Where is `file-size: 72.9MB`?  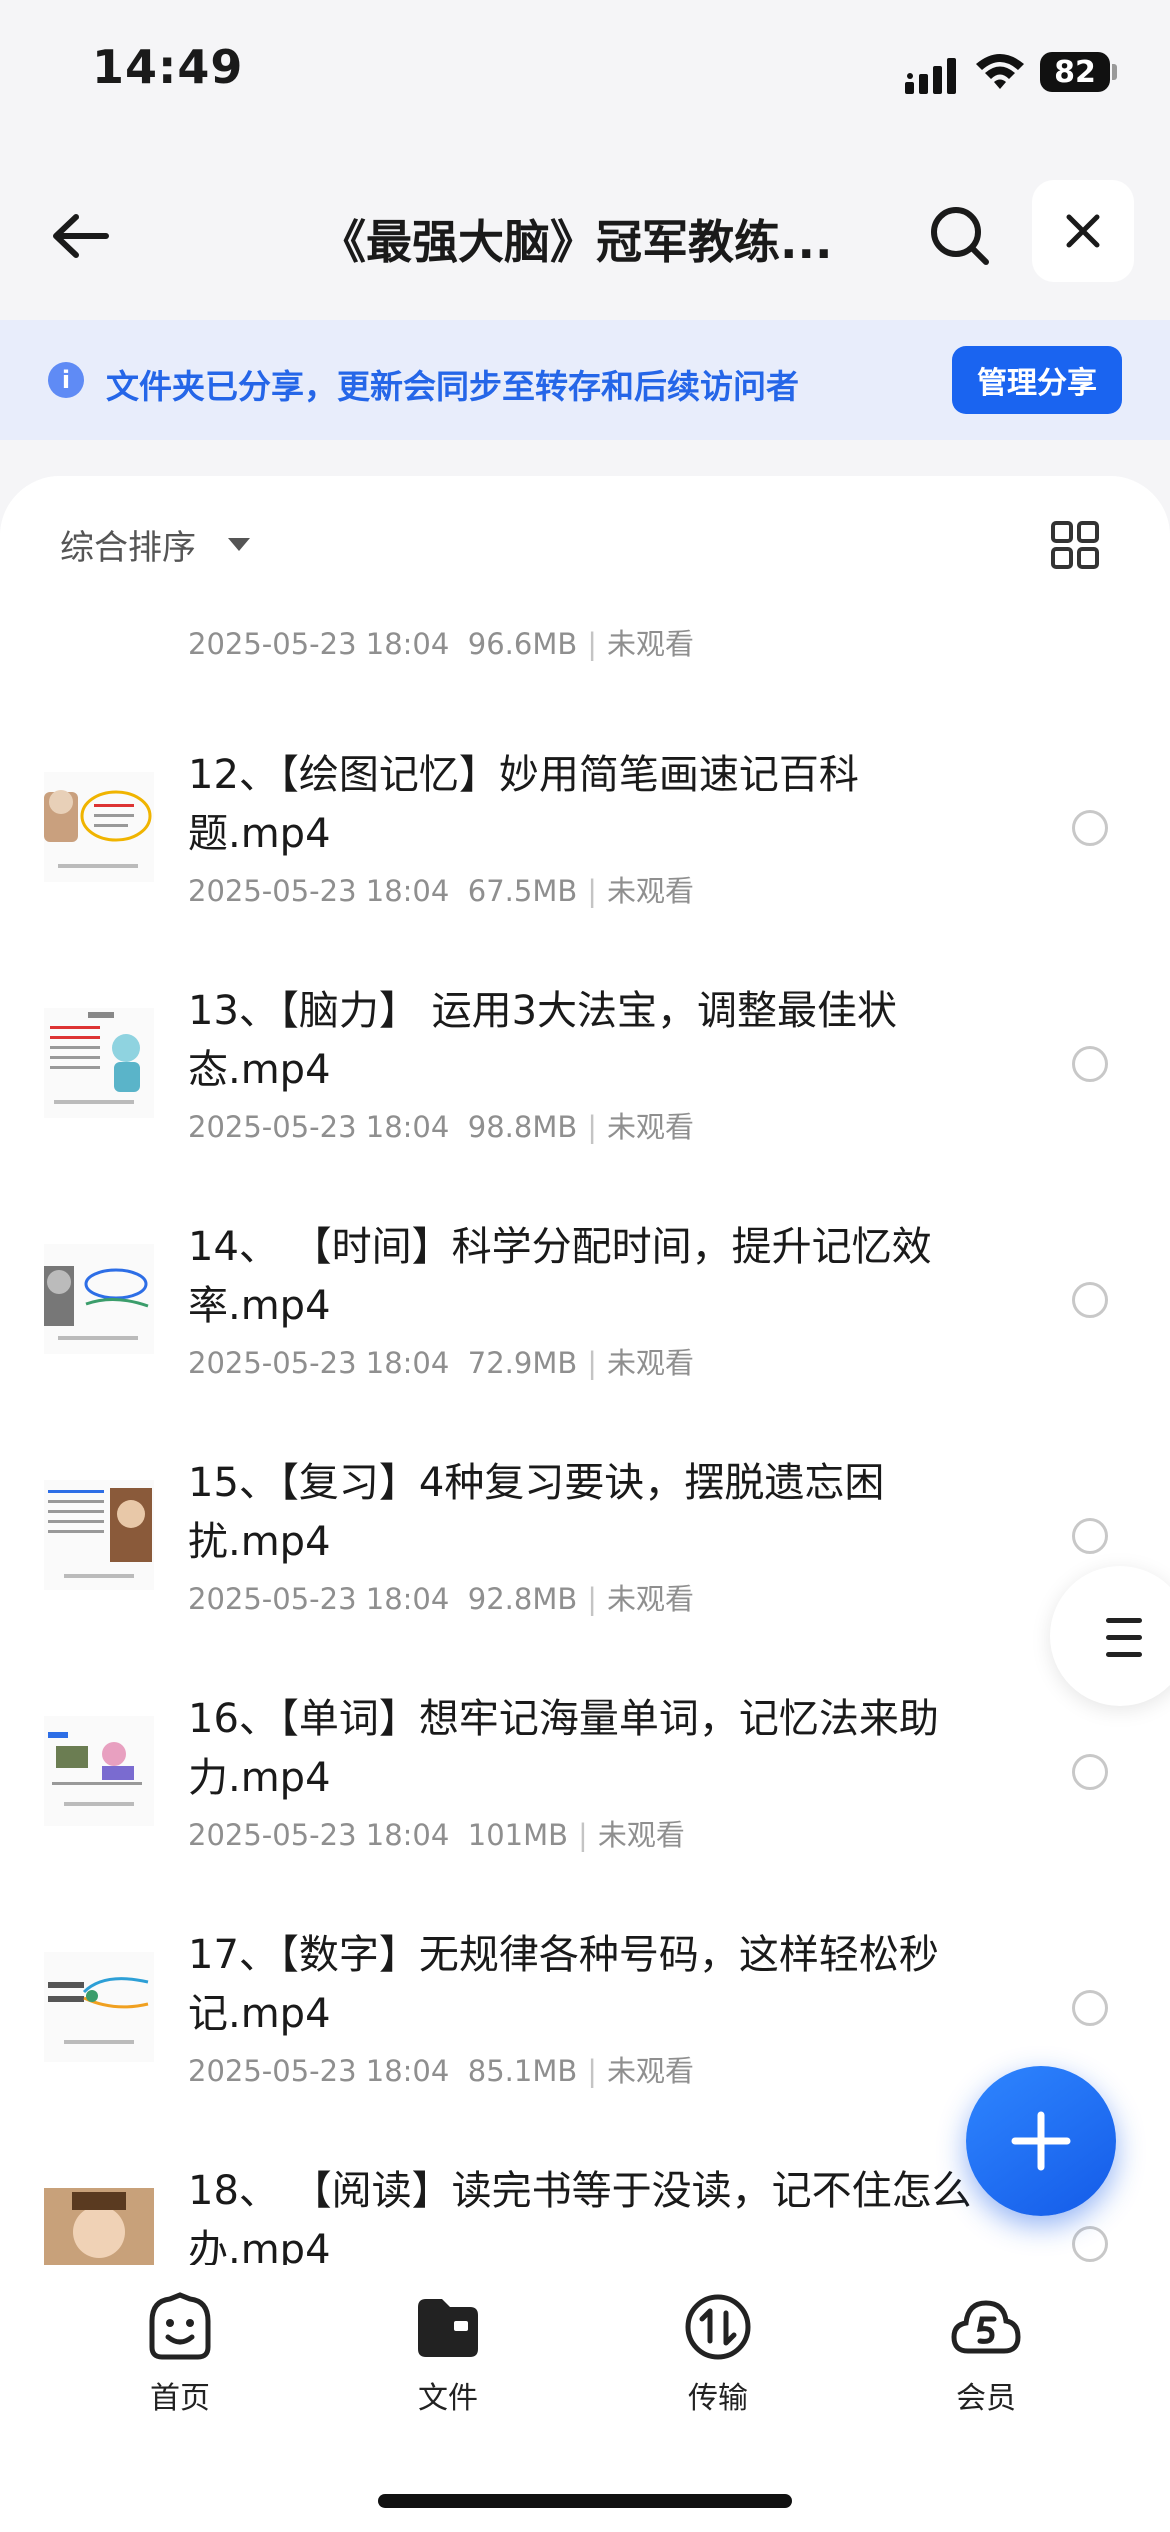
file-size: 72.9MB is located at coordinates (522, 1363).